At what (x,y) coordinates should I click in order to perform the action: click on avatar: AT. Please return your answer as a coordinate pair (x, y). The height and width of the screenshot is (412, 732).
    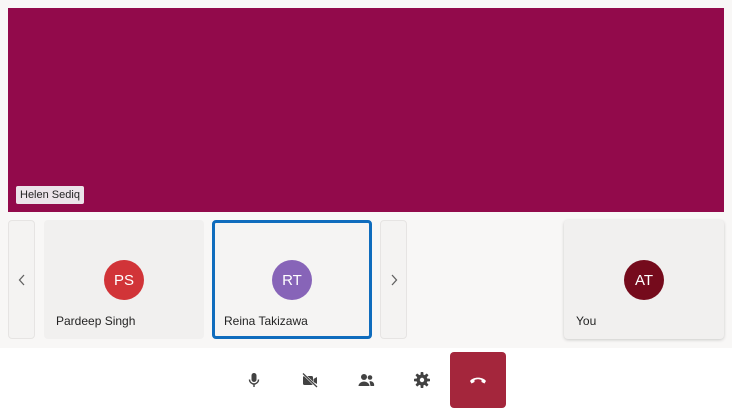
    Looking at the image, I should click on (644, 280).